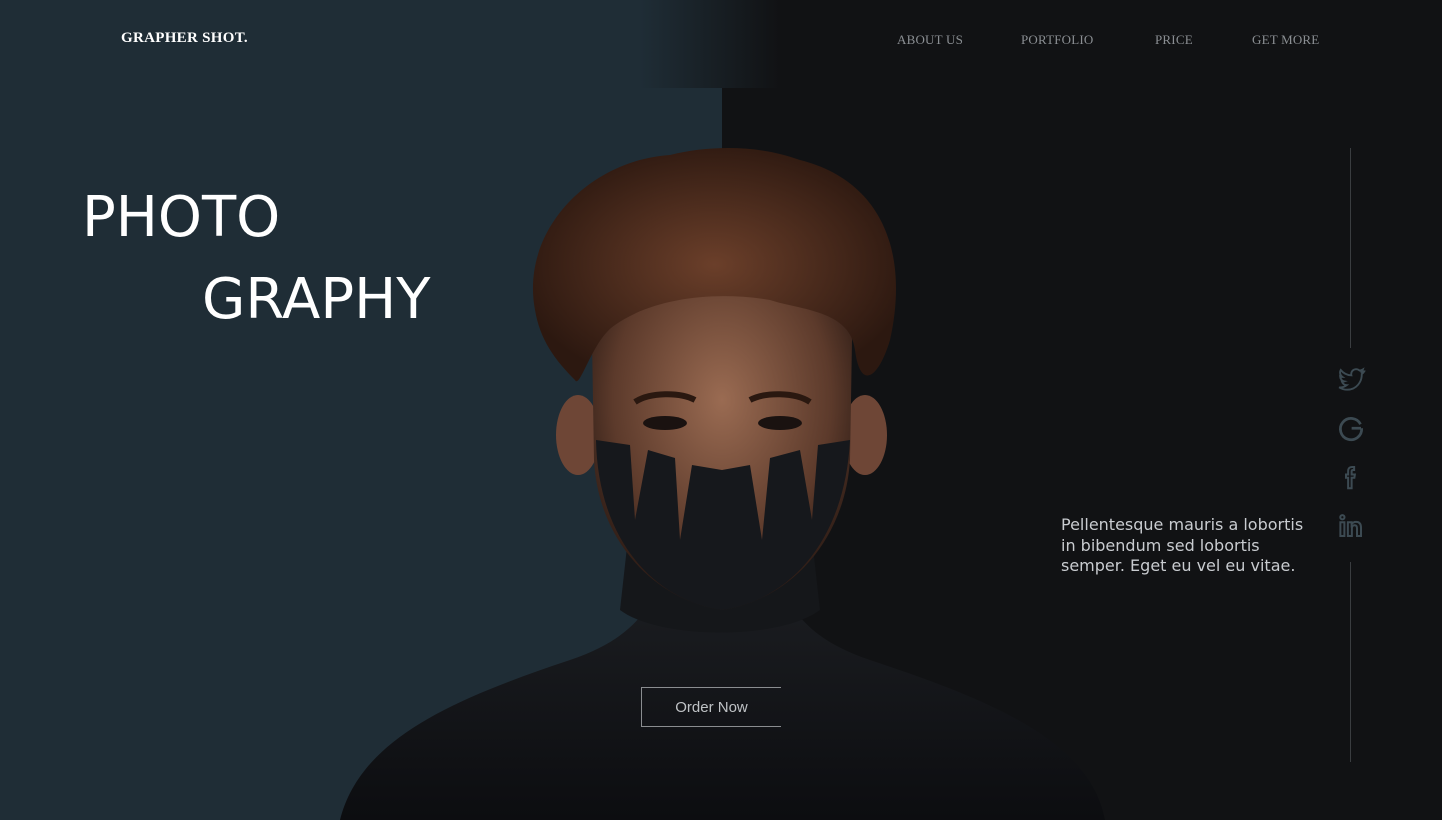 Image resolution: width=1442 pixels, height=820 pixels. What do you see at coordinates (1350, 248) in the screenshot?
I see `social-divider-top` at bounding box center [1350, 248].